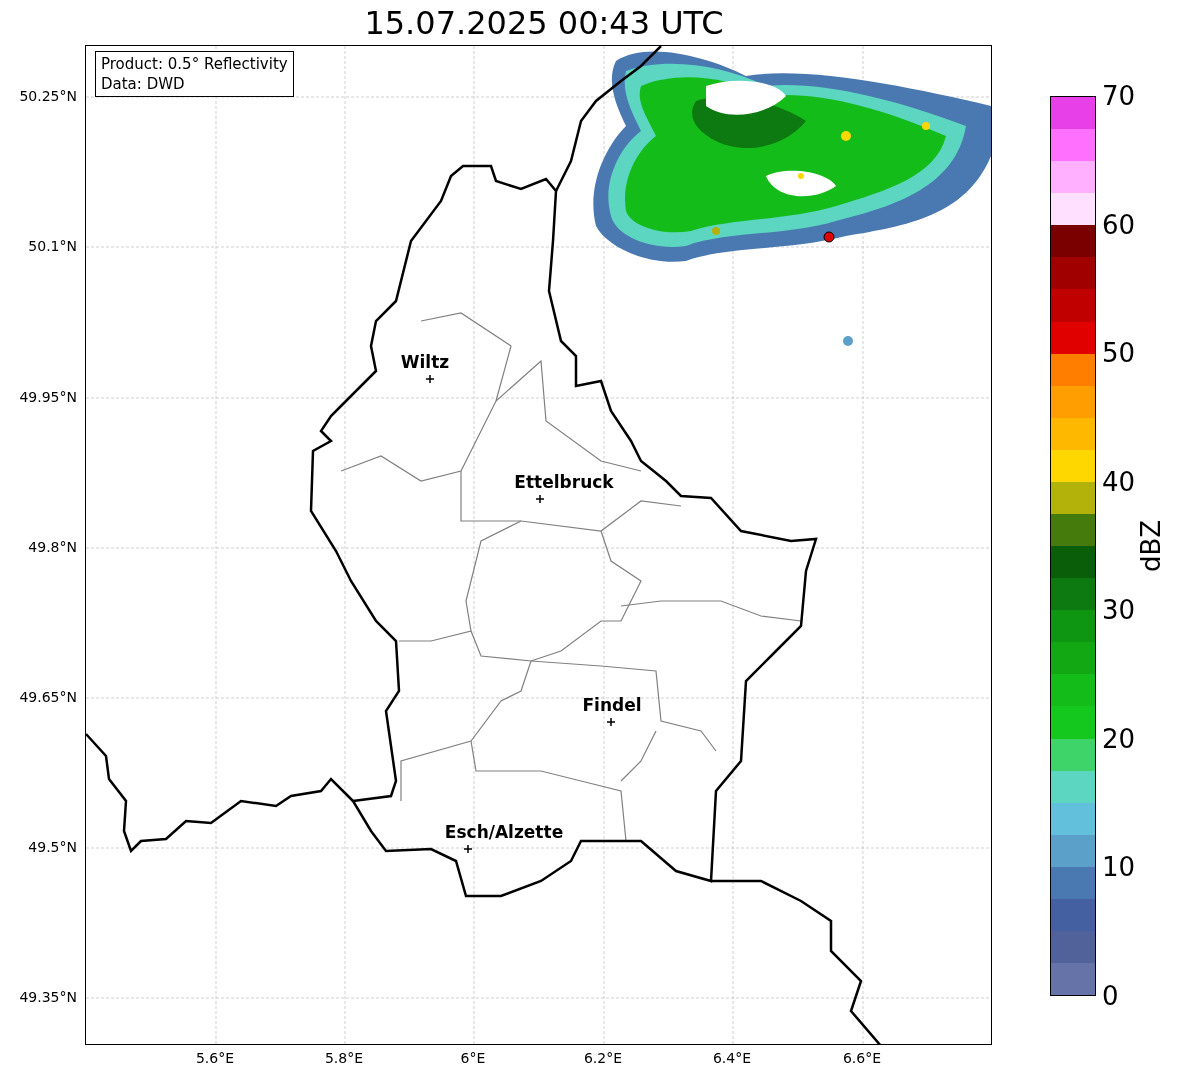  I want to click on colorbar-tick-label: 70, so click(1119, 96).